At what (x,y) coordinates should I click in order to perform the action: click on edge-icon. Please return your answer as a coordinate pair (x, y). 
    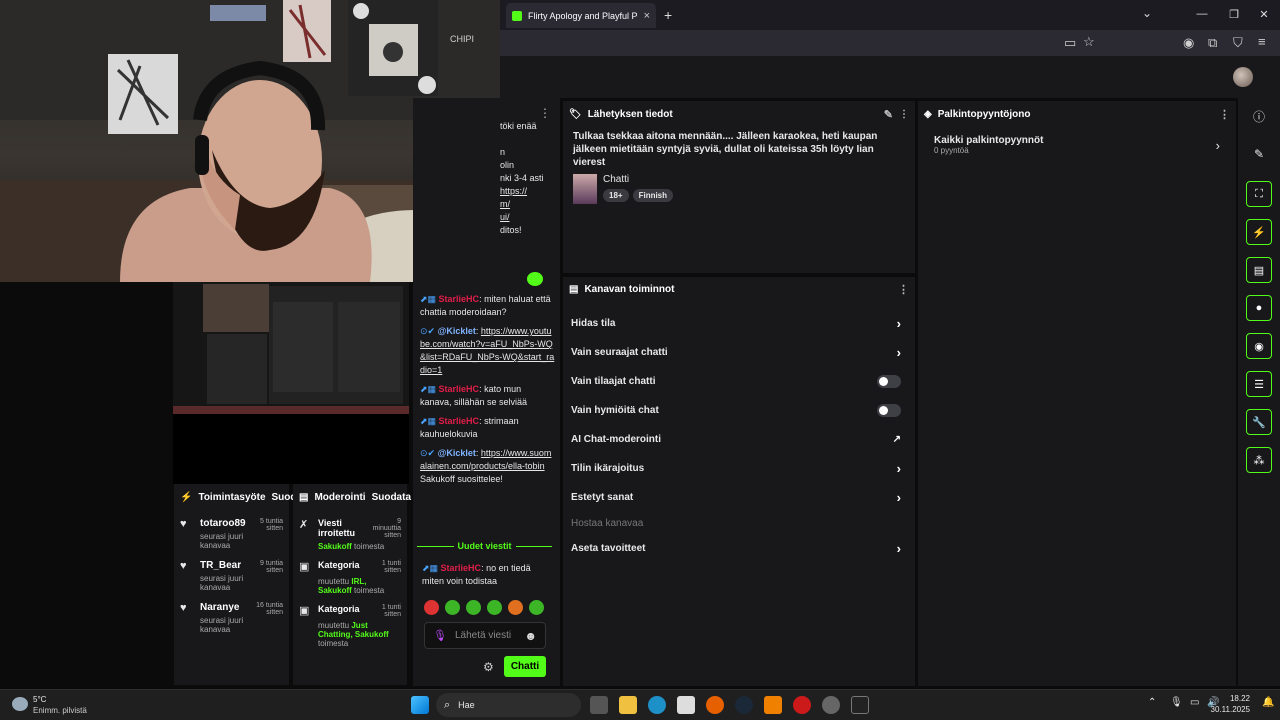
    Looking at the image, I should click on (657, 705).